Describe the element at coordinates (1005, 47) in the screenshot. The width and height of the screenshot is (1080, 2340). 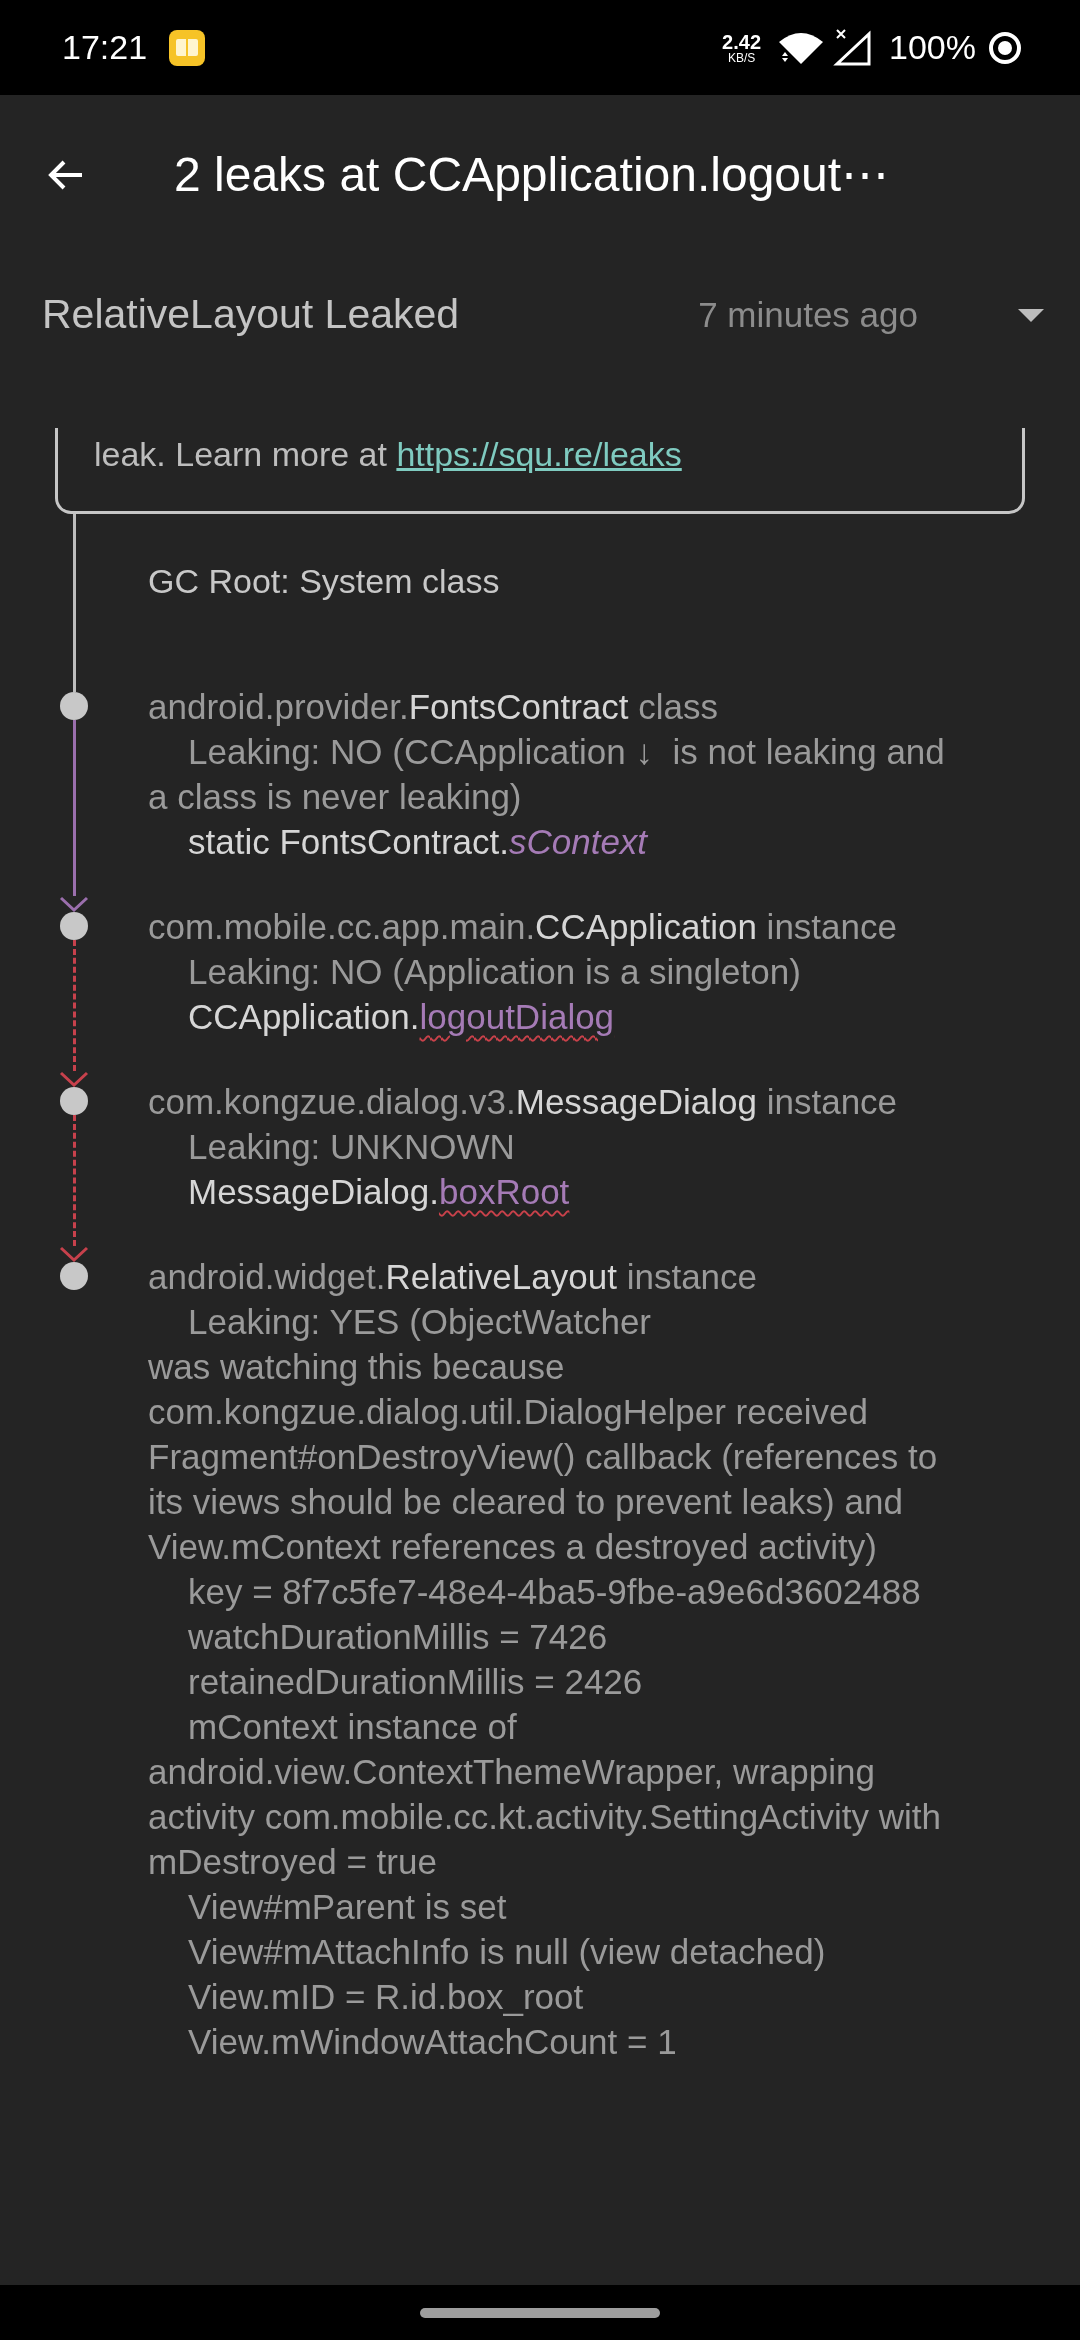
I see `target-icon` at that location.